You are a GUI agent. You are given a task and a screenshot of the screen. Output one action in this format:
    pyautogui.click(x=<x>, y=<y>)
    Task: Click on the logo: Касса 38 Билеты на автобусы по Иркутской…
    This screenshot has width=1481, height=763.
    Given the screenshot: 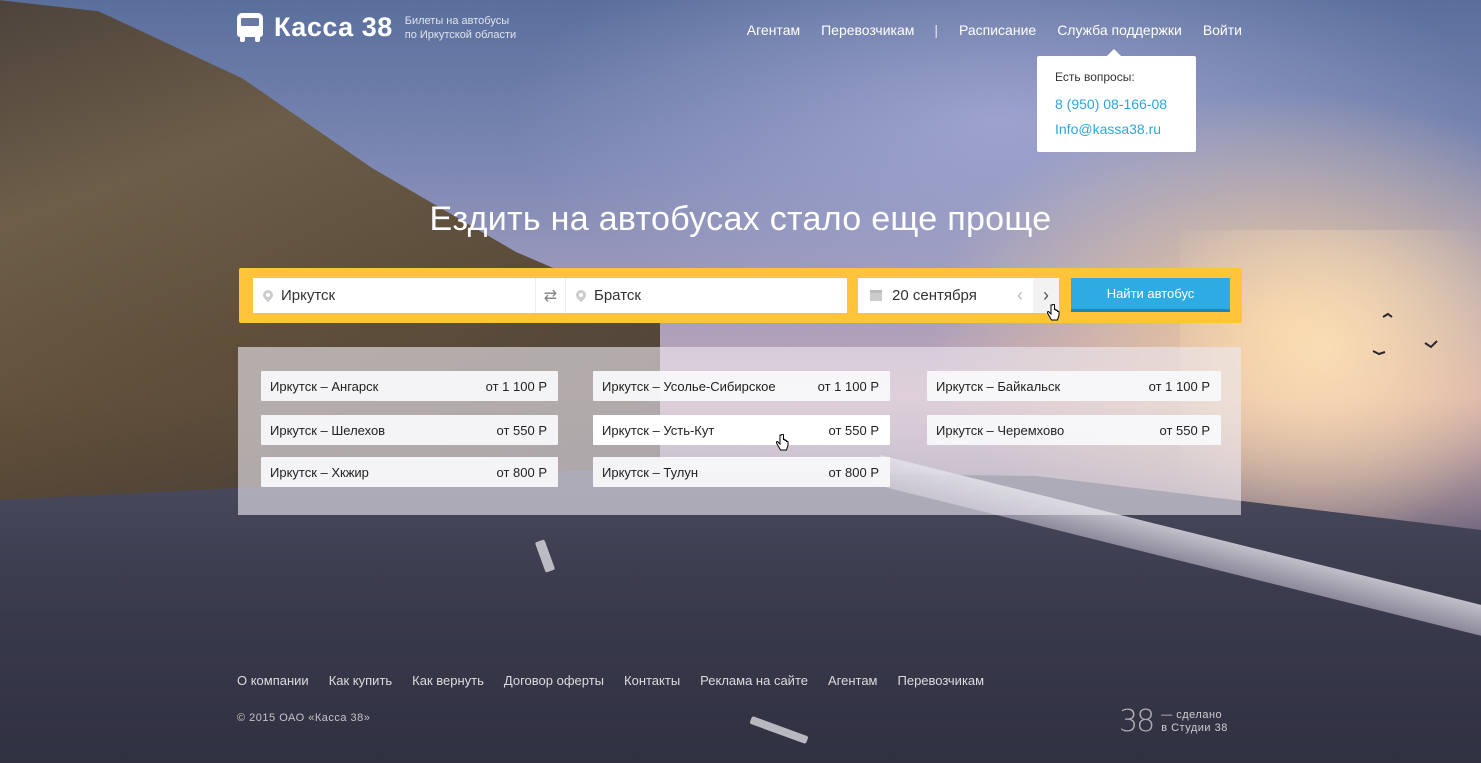 What is the action you would take?
    pyautogui.click(x=376, y=27)
    